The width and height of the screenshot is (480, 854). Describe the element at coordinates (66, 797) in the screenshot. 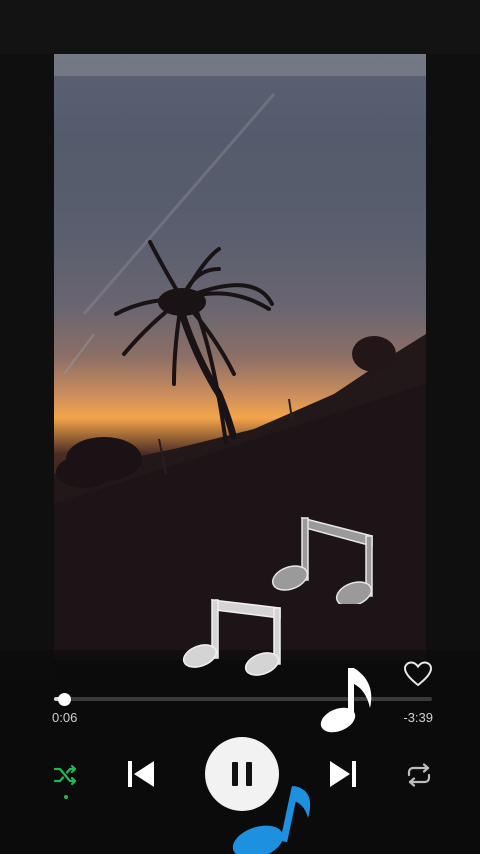

I see `shuffle-active-dot` at that location.